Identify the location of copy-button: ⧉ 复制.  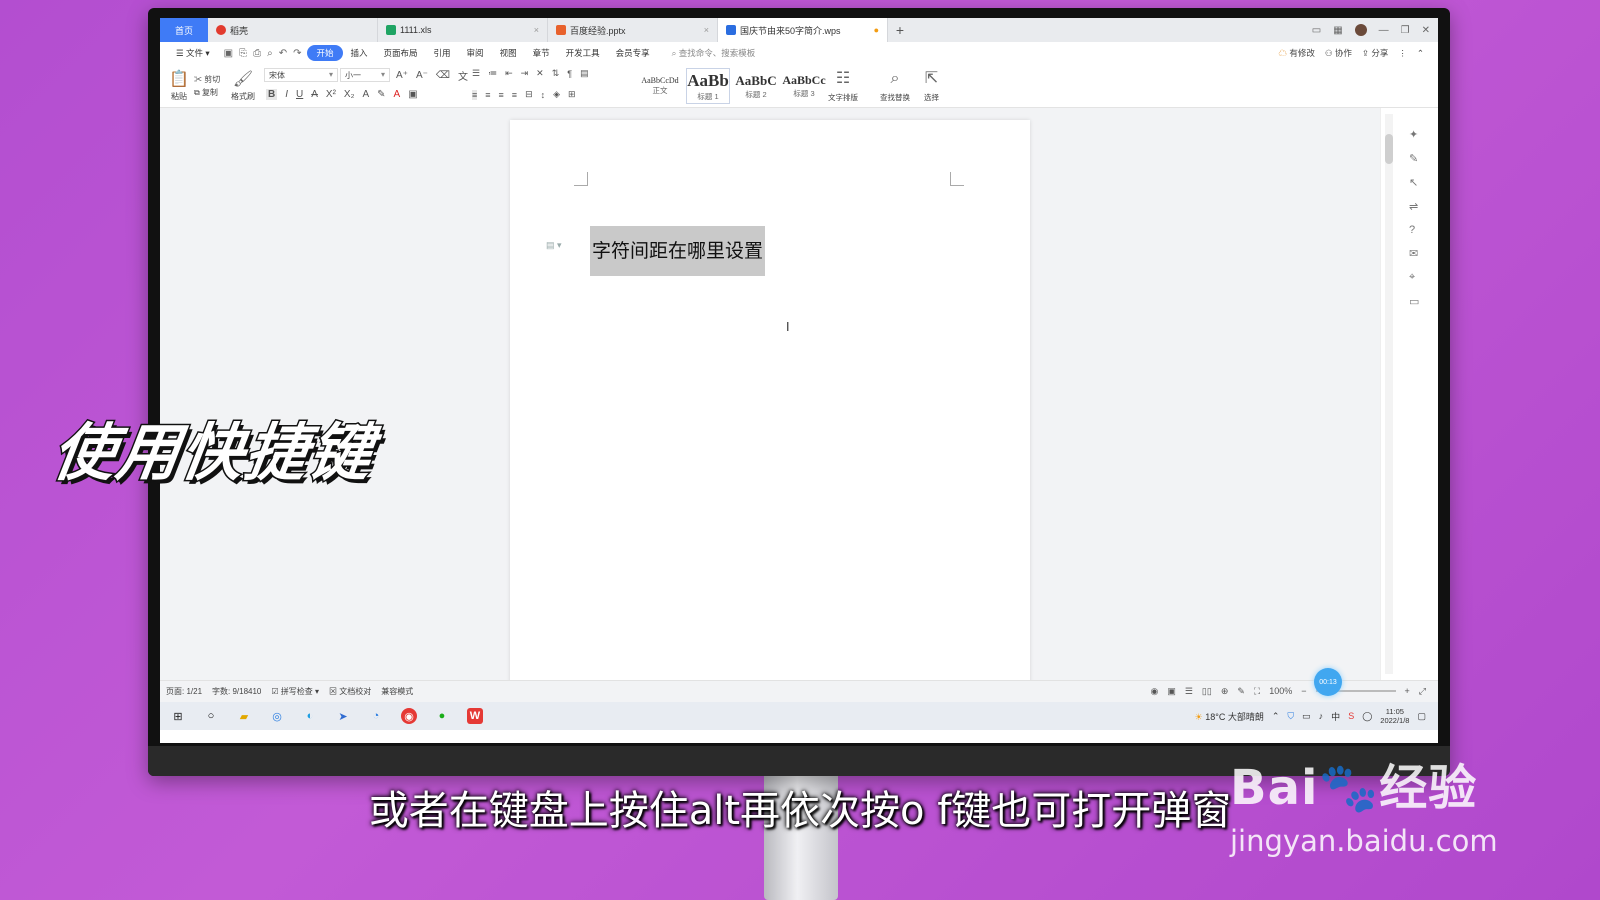
(206, 92).